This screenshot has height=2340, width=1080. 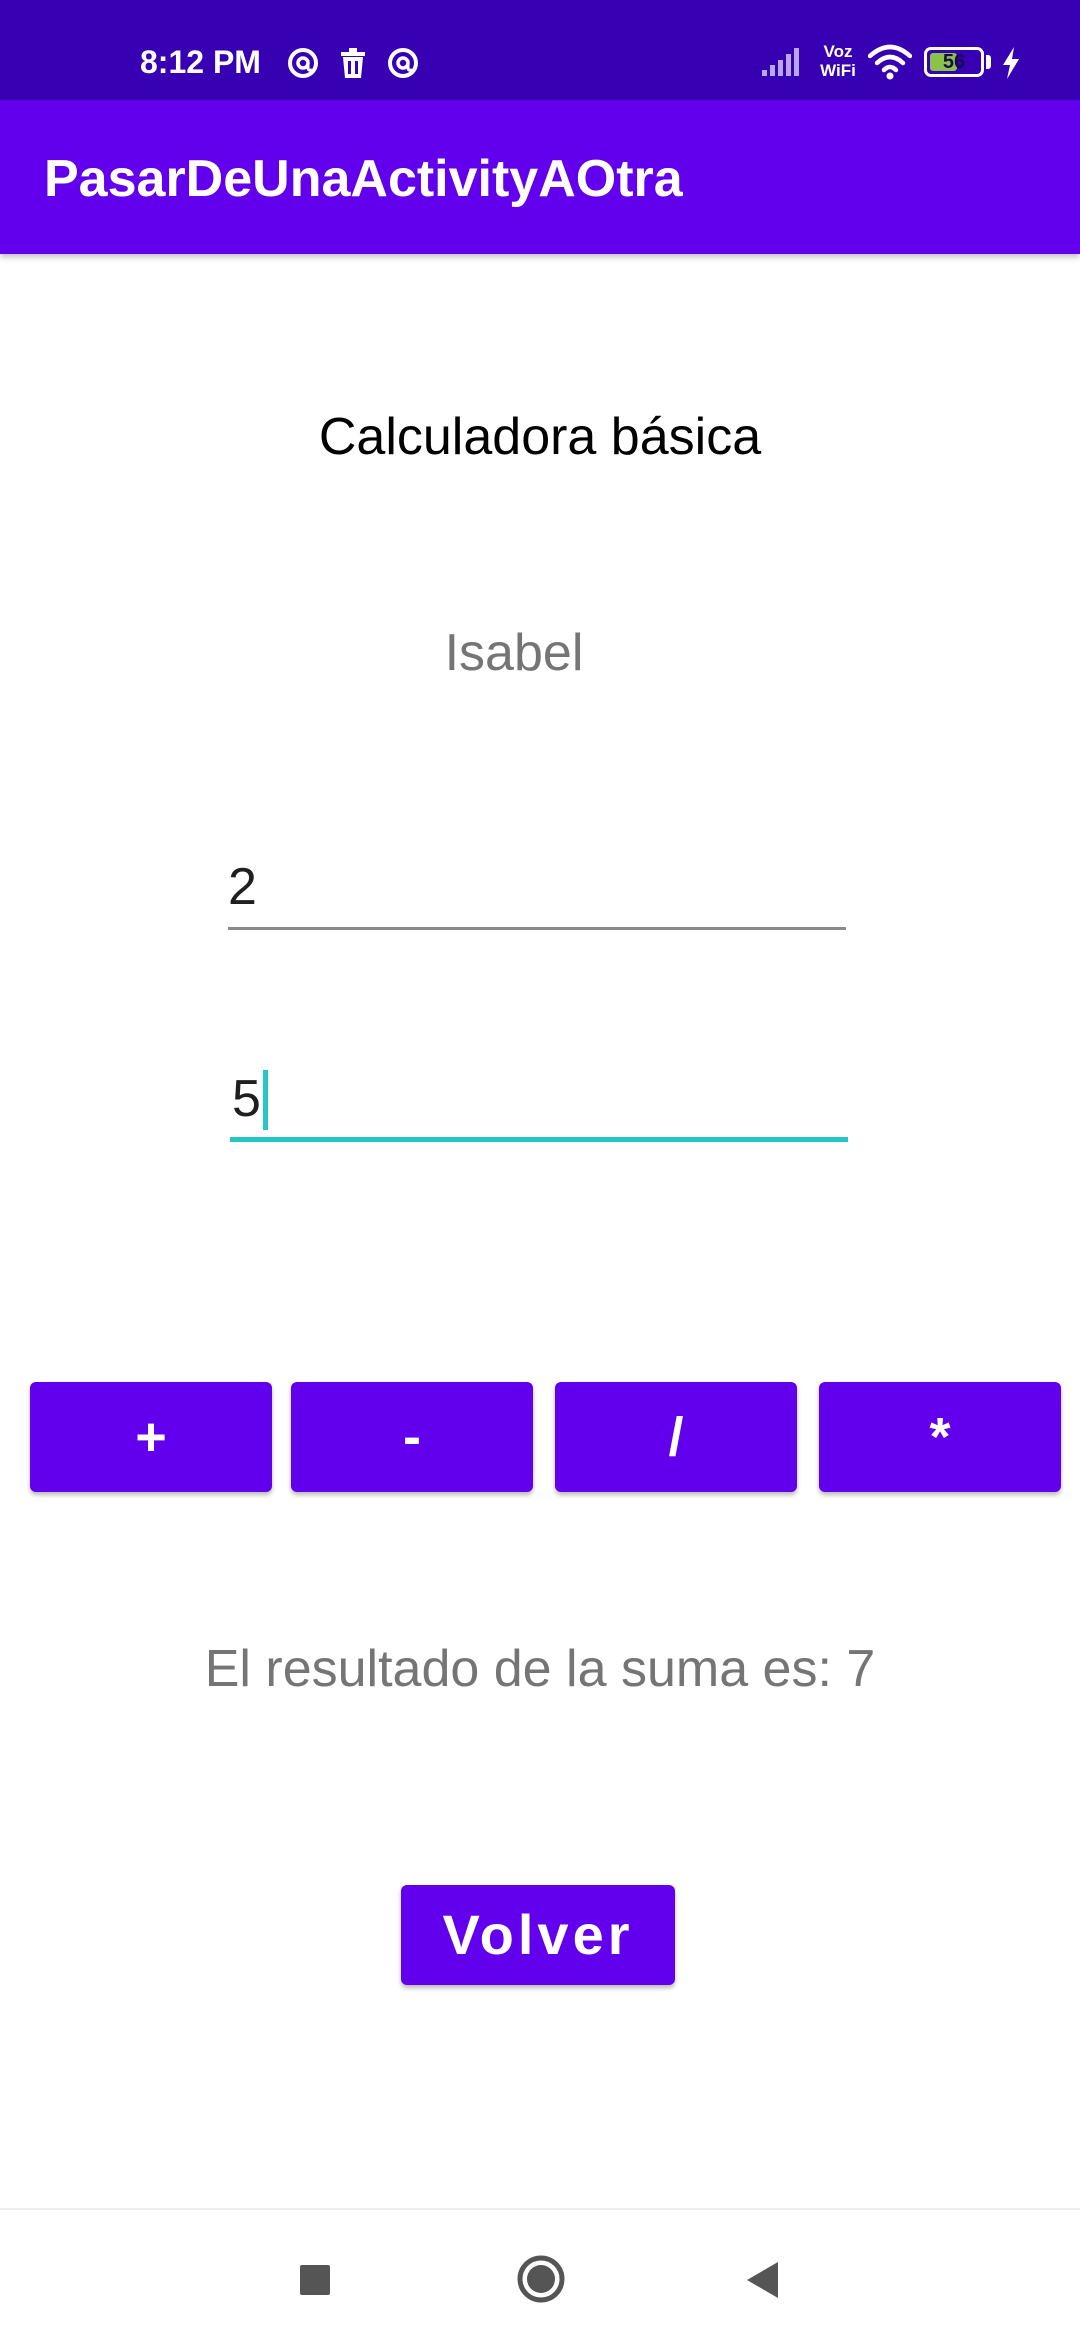 I want to click on second-number-value: 5, so click(x=246, y=1099).